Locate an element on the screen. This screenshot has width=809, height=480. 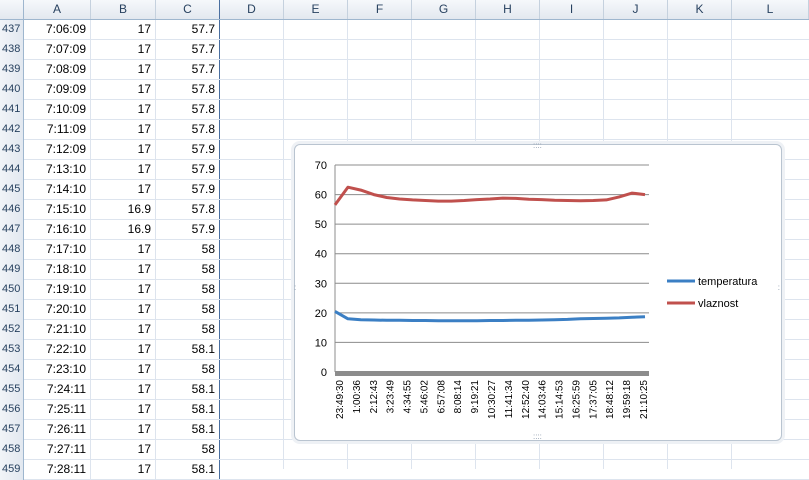
column-header-j: J is located at coordinates (636, 9).